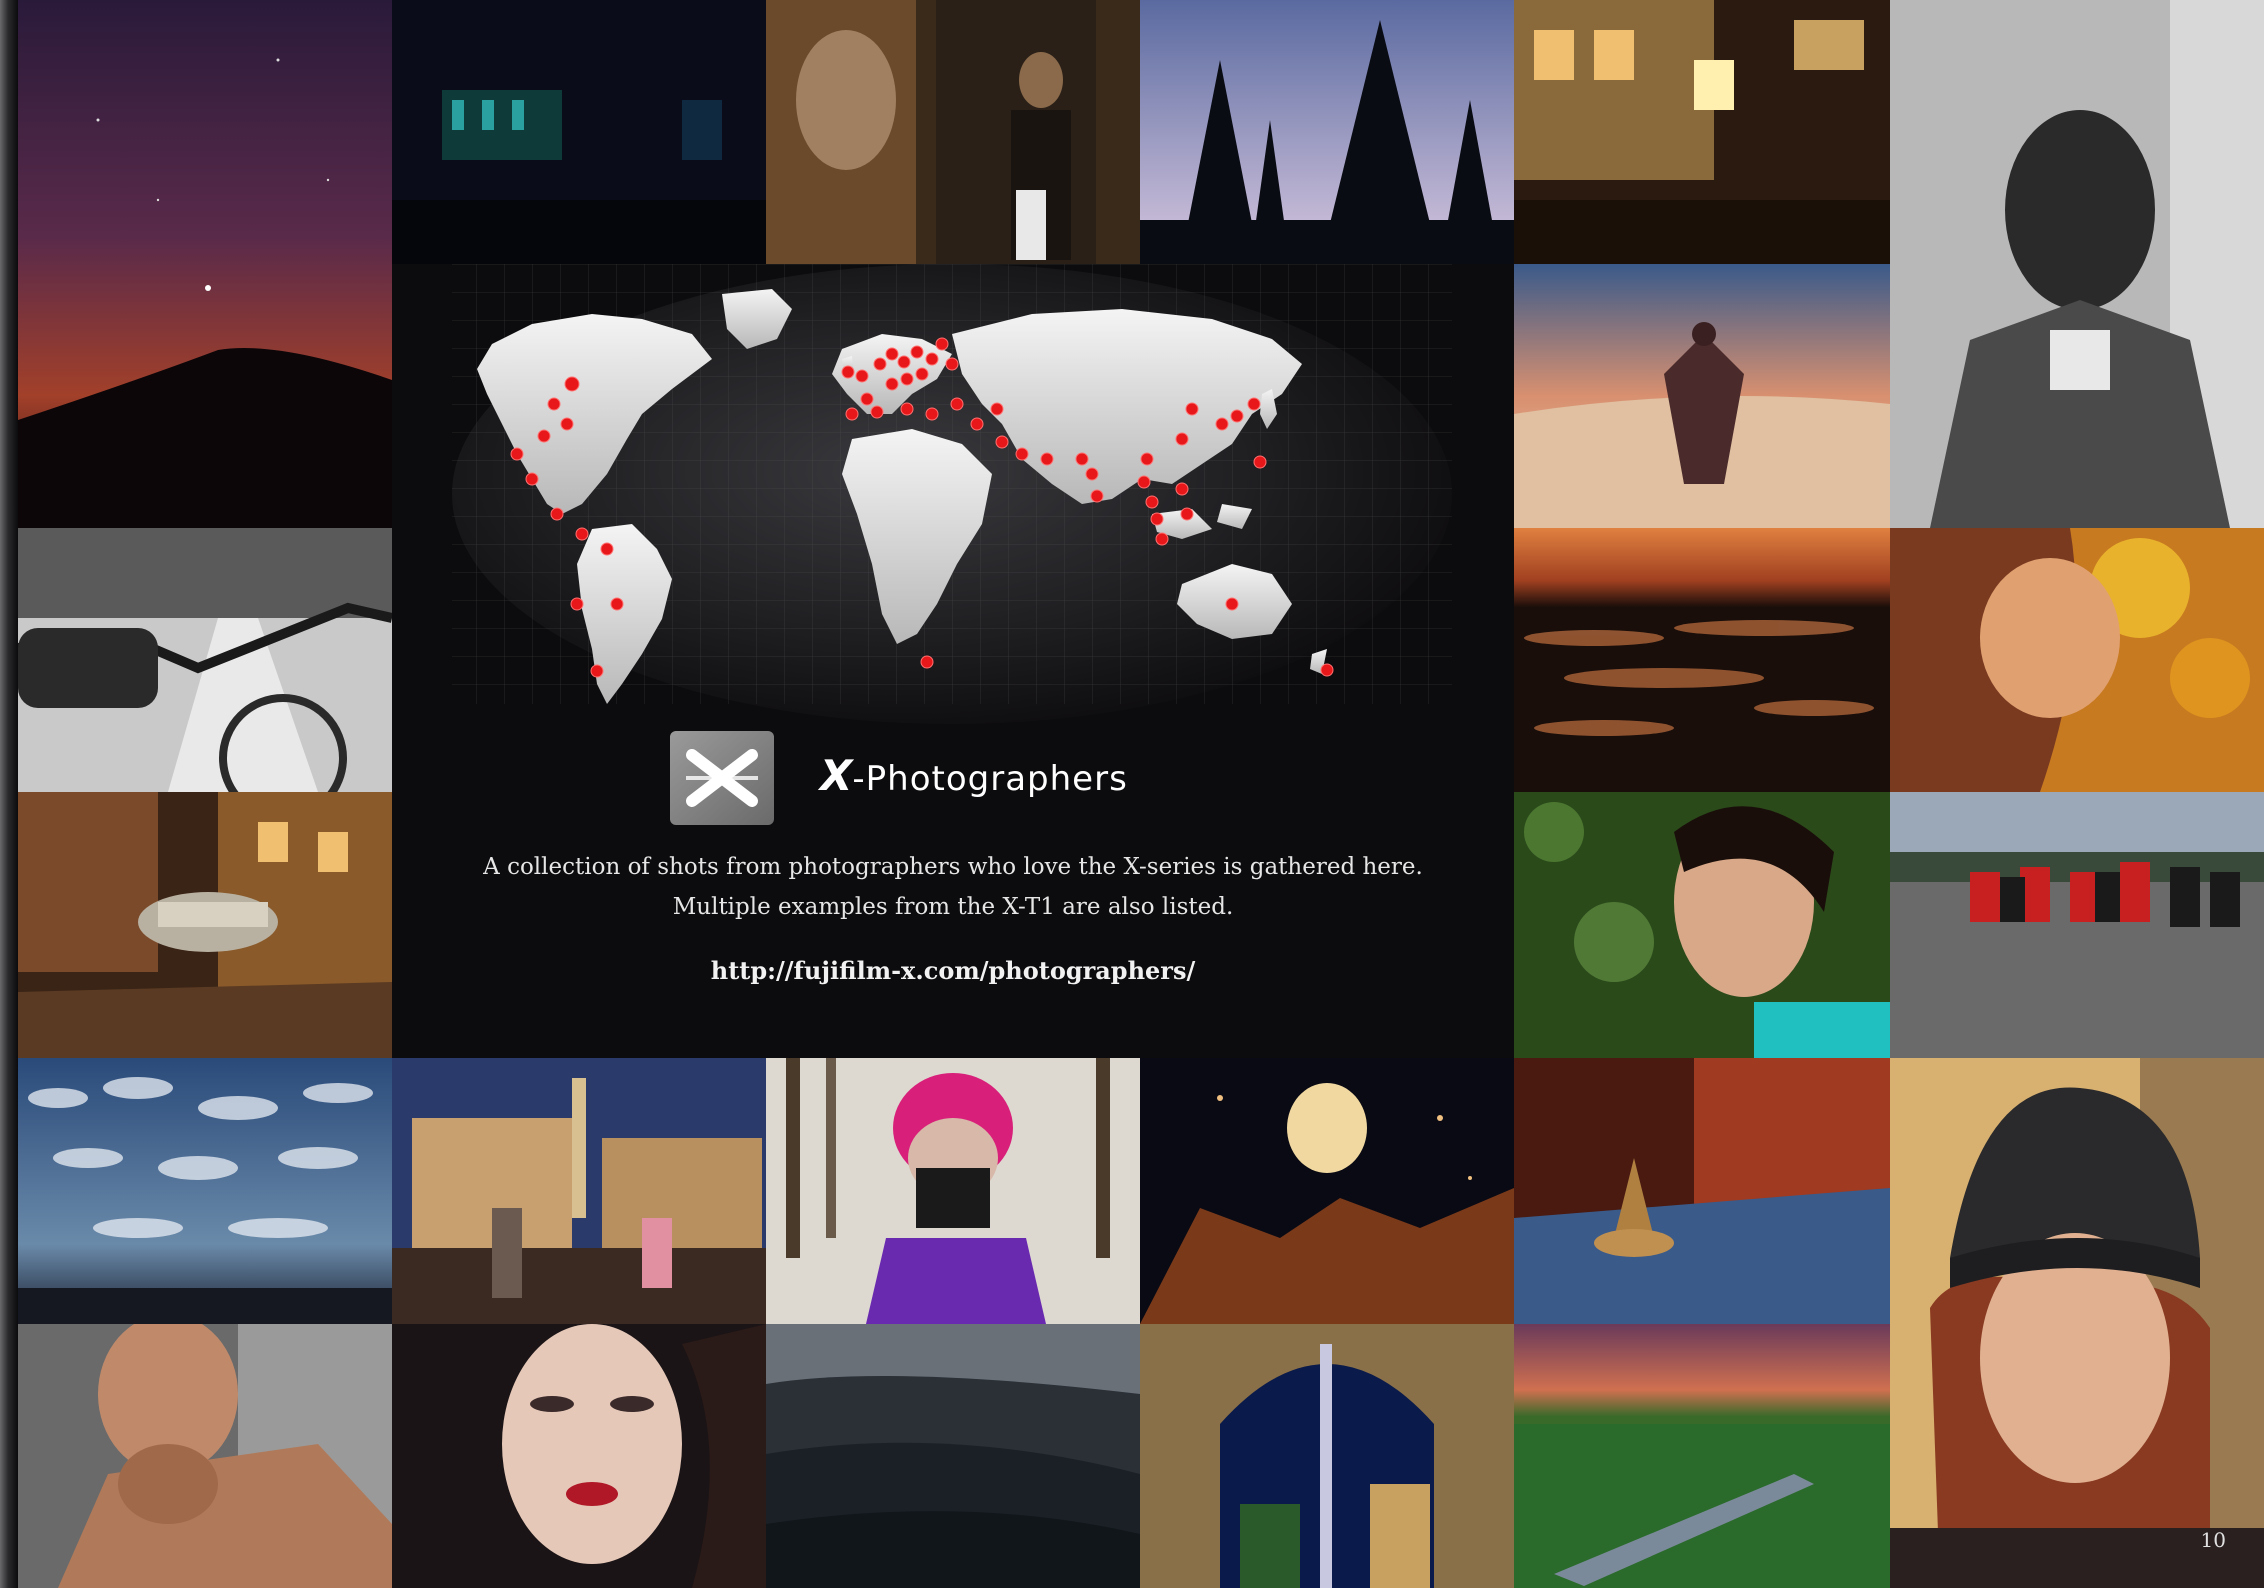  What do you see at coordinates (205, 925) in the screenshot?
I see `photo-street-car-night` at bounding box center [205, 925].